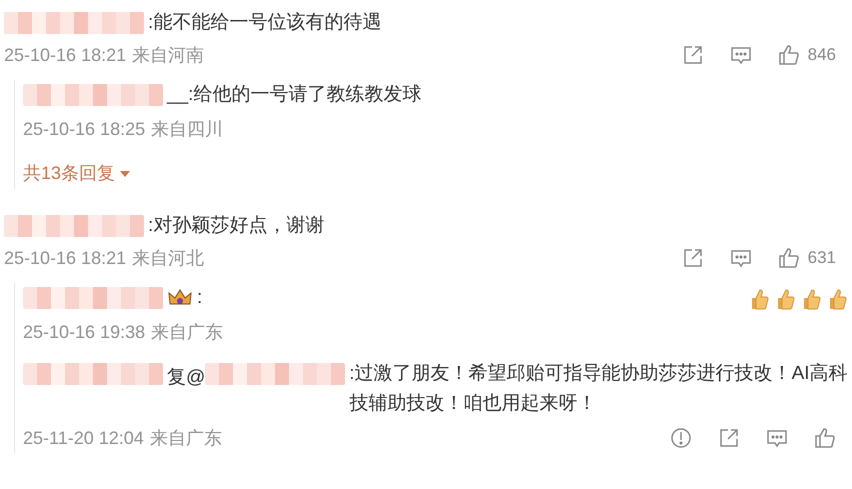  I want to click on thumbs-up-button, so click(825, 437).